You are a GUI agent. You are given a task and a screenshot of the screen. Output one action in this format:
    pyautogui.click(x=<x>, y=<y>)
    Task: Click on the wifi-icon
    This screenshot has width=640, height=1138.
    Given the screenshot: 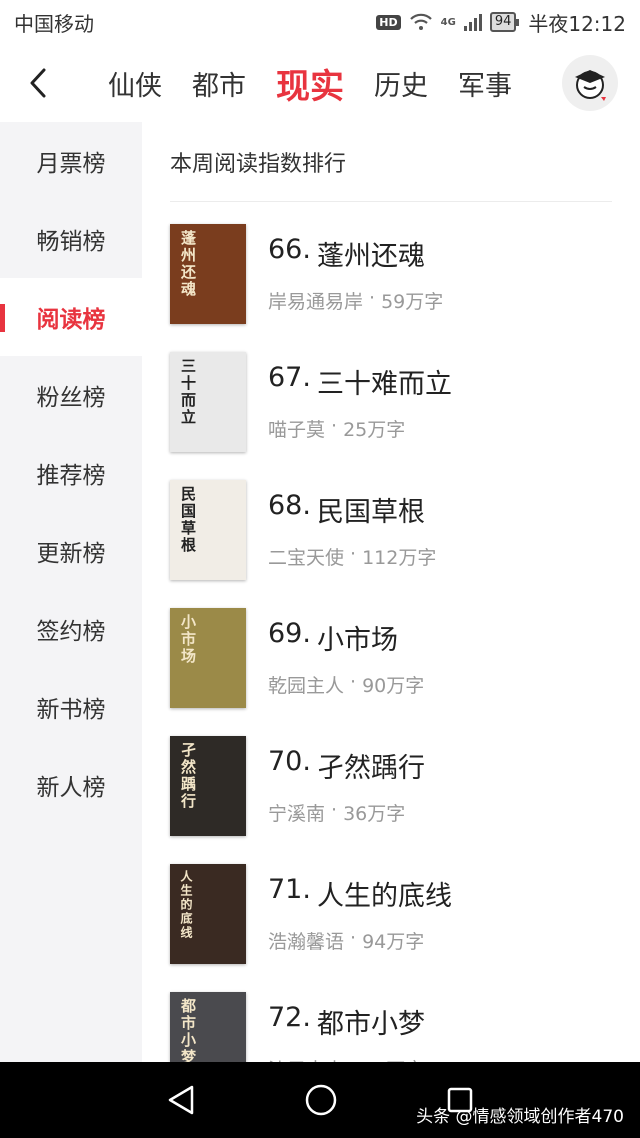 What is the action you would take?
    pyautogui.click(x=420, y=21)
    